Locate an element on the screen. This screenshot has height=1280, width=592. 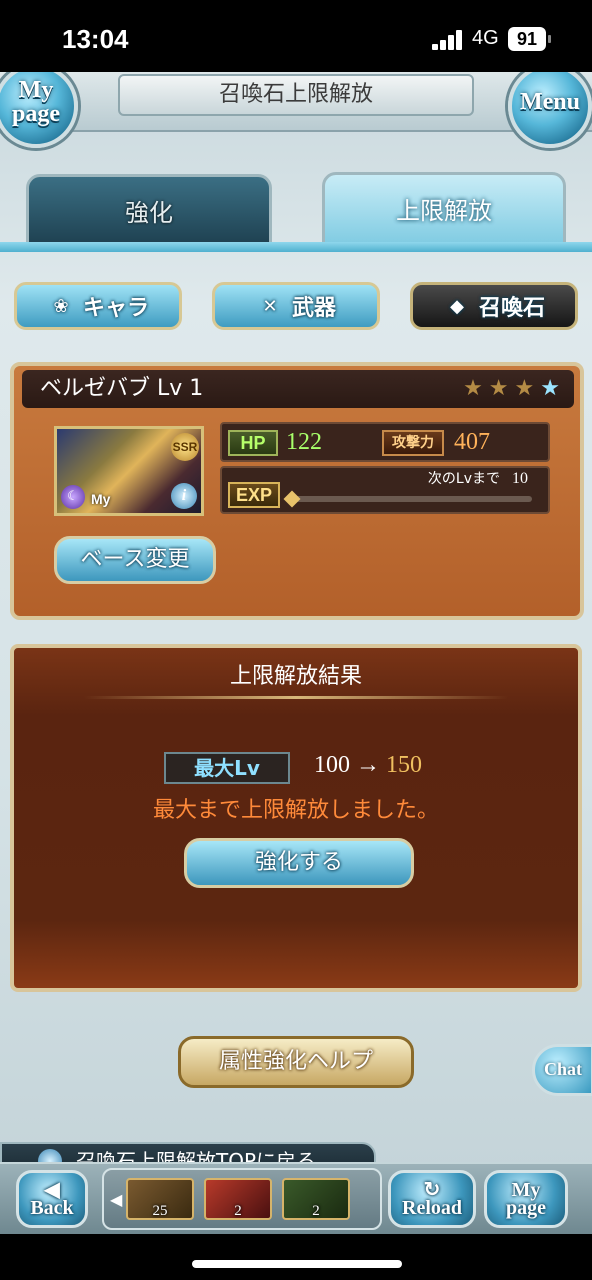
next-level-value: 10 is located at coordinates (520, 478).